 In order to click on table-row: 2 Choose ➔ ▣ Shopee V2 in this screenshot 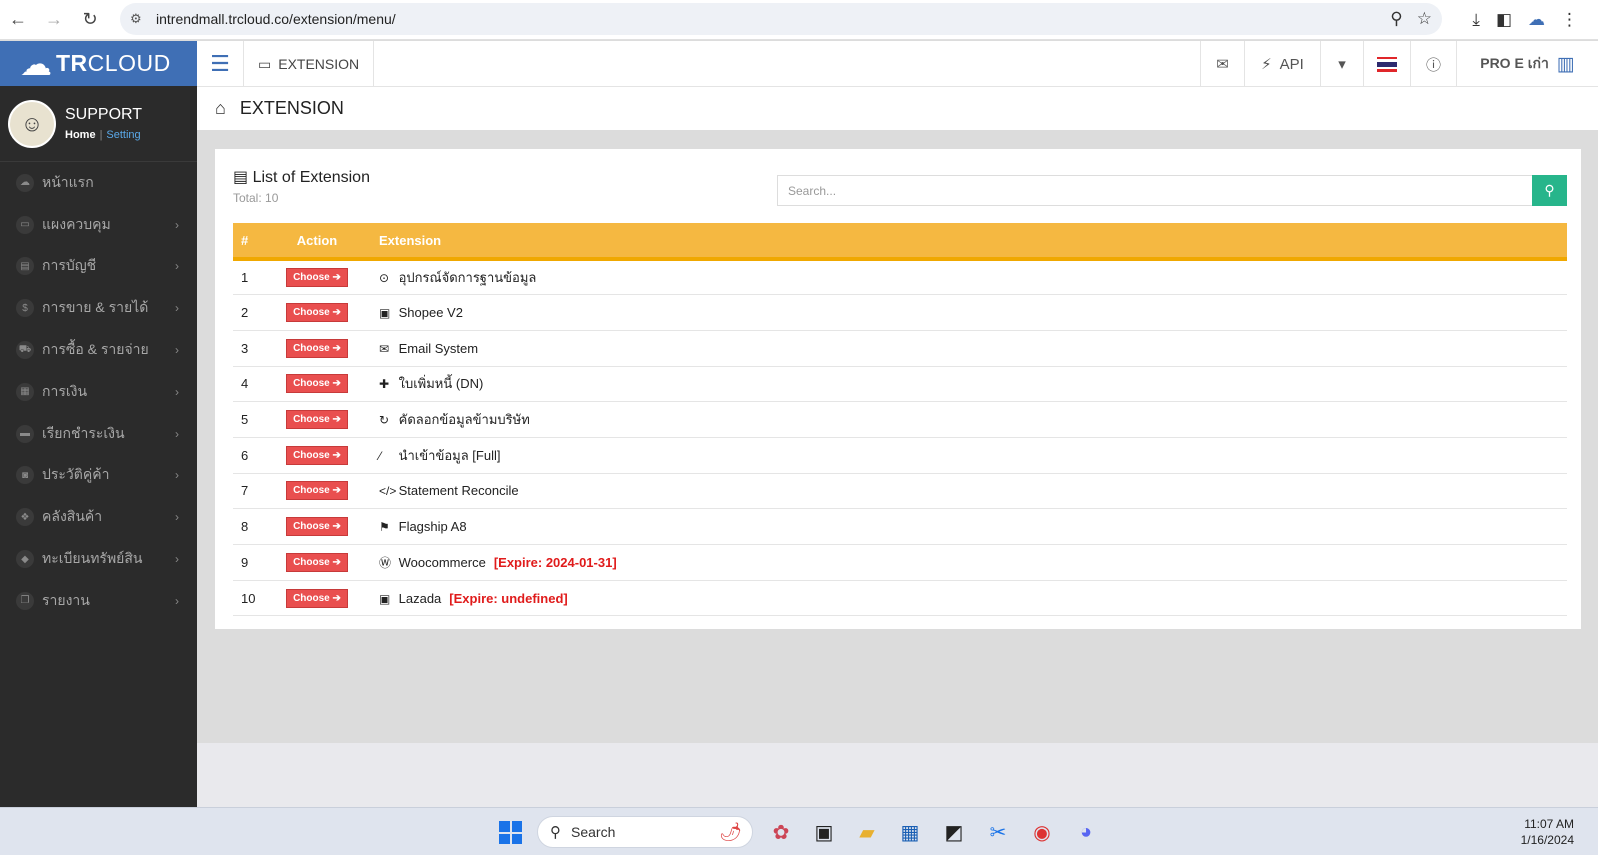, I will do `click(900, 312)`.